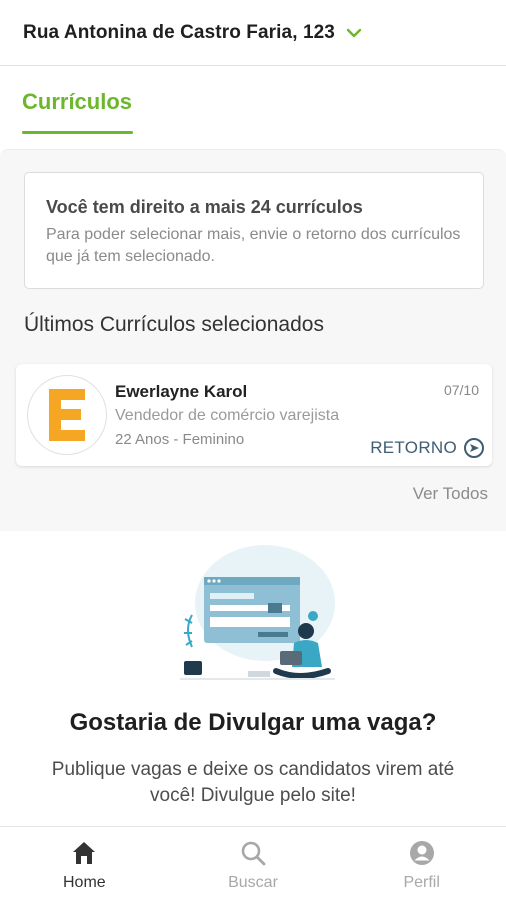 This screenshot has height=900, width=506. What do you see at coordinates (227, 415) in the screenshot?
I see `candidate-role: Vendedor de comércio varejista` at bounding box center [227, 415].